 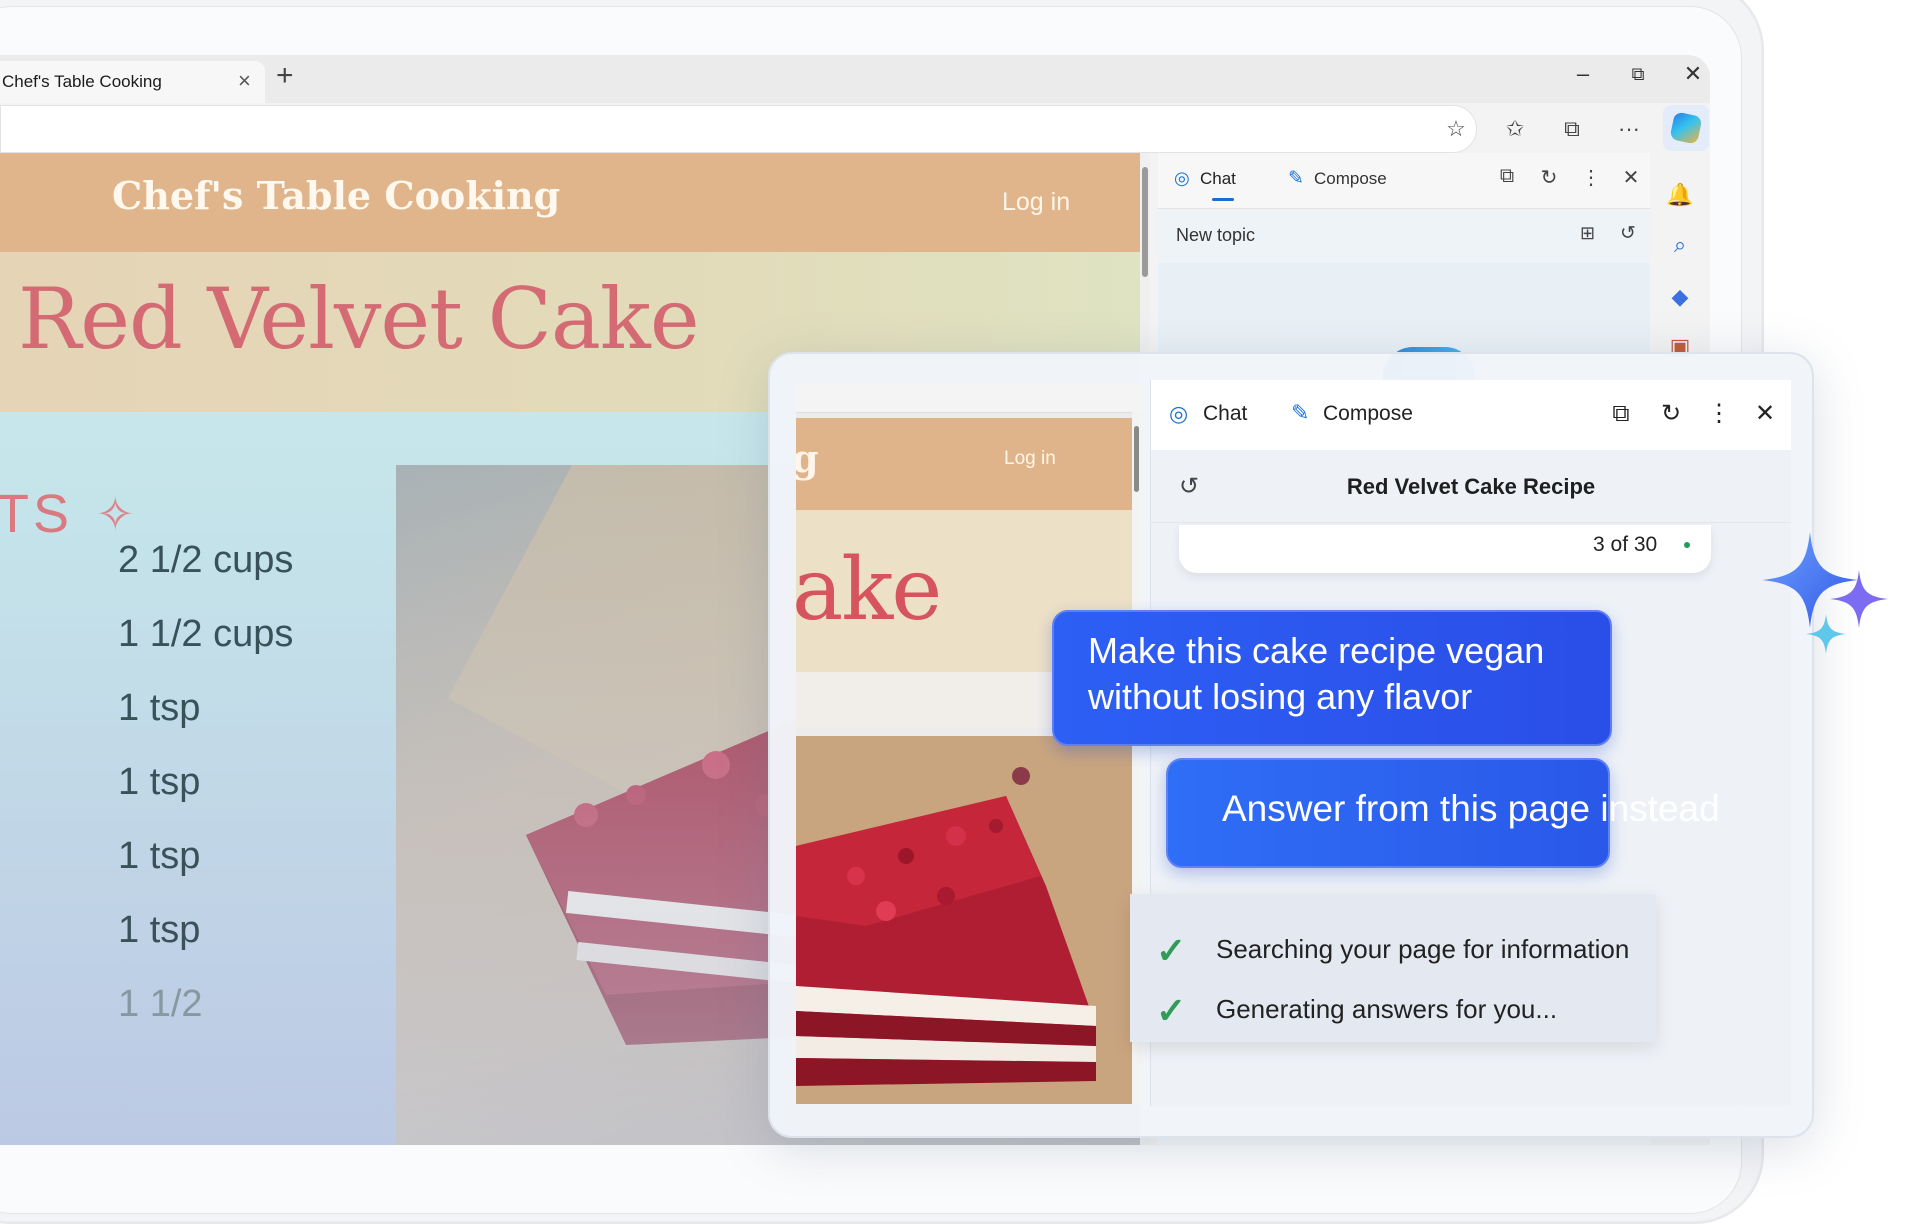 What do you see at coordinates (1471, 808) in the screenshot?
I see `answer-from-page-label: Answer from this page instead` at bounding box center [1471, 808].